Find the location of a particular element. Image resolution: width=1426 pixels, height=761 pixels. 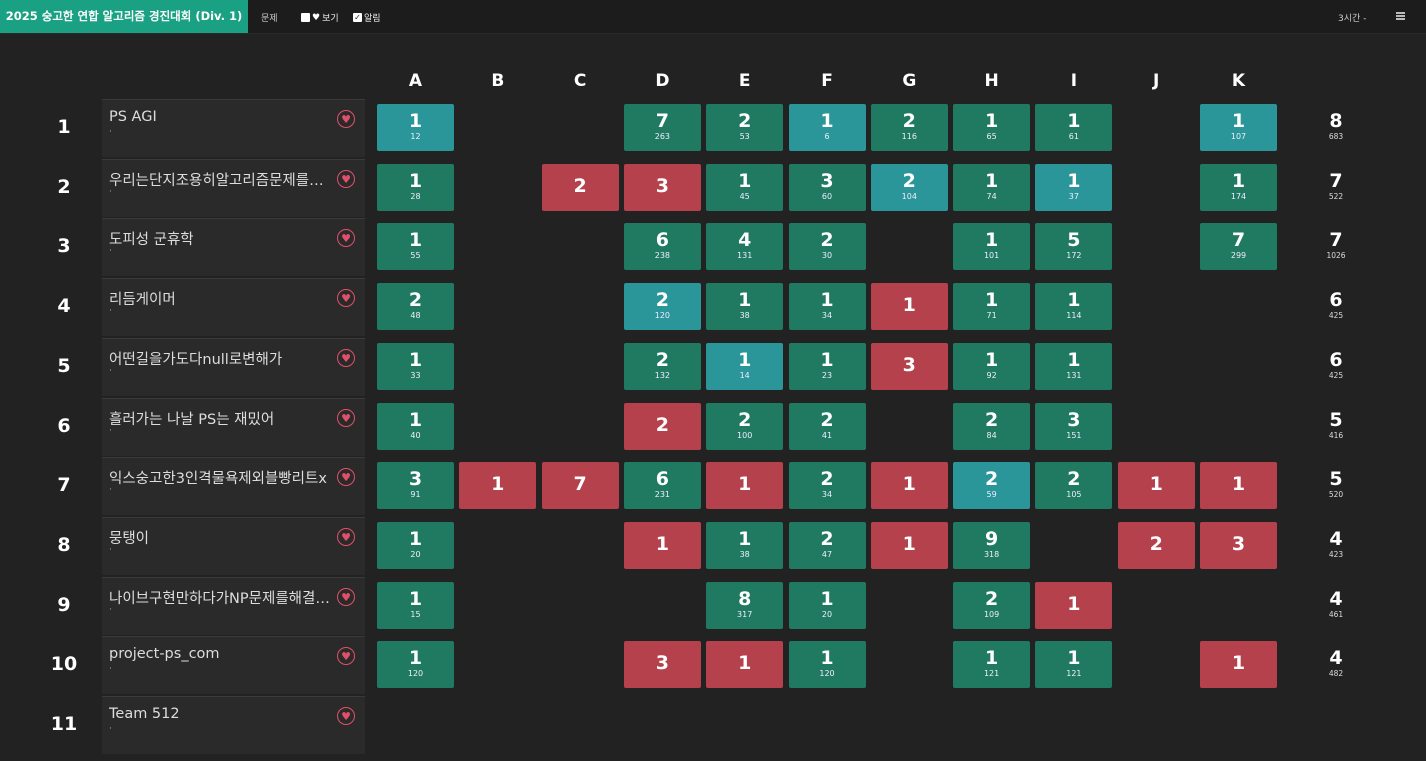

time-range-select: 3시간 - is located at coordinates (1352, 17).